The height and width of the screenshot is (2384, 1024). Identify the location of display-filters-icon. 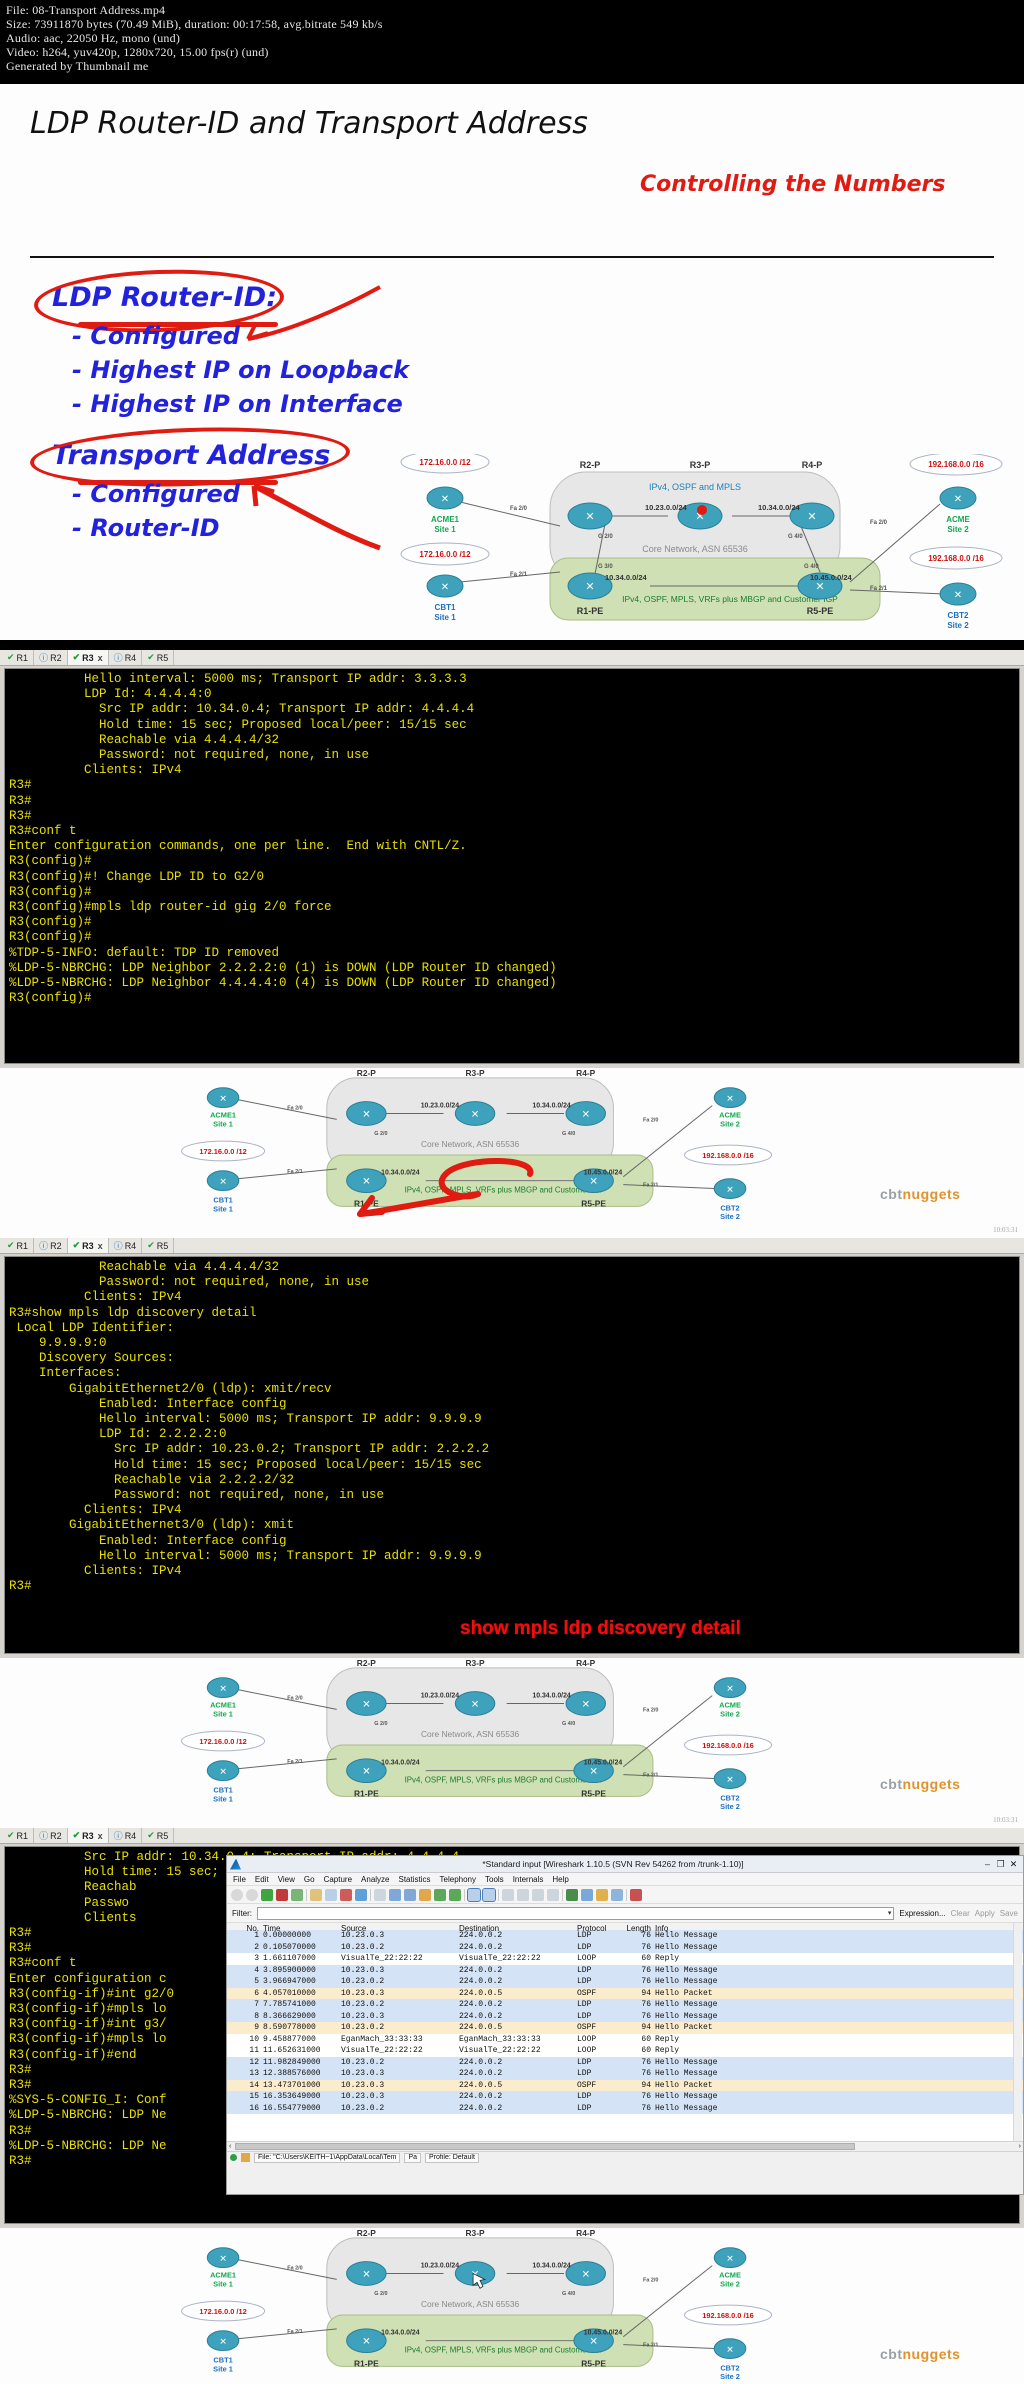
(587, 1894).